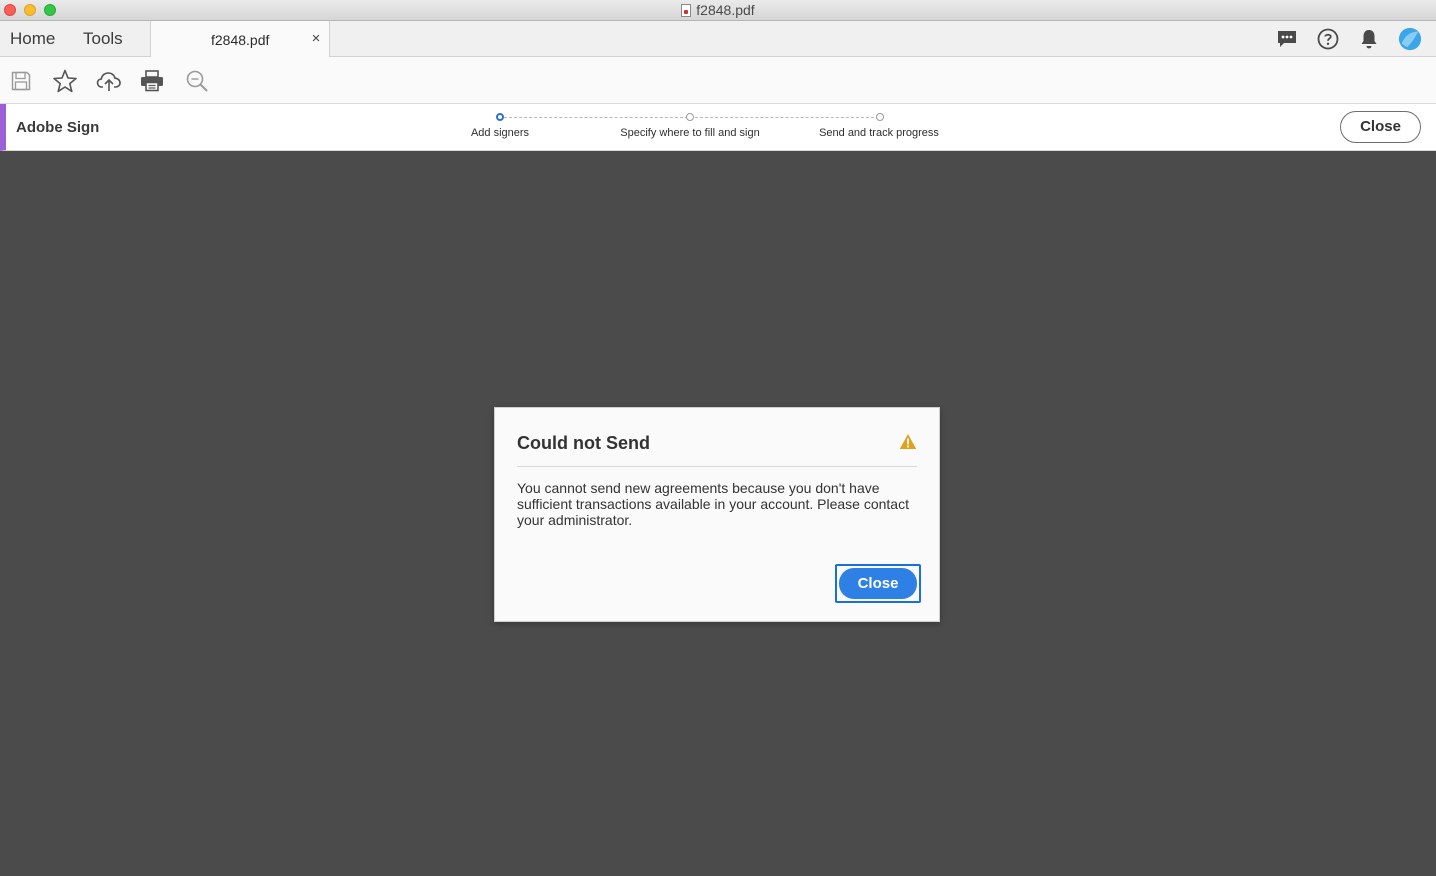 The height and width of the screenshot is (876, 1436). What do you see at coordinates (880, 117) in the screenshot?
I see `step-3-dot` at bounding box center [880, 117].